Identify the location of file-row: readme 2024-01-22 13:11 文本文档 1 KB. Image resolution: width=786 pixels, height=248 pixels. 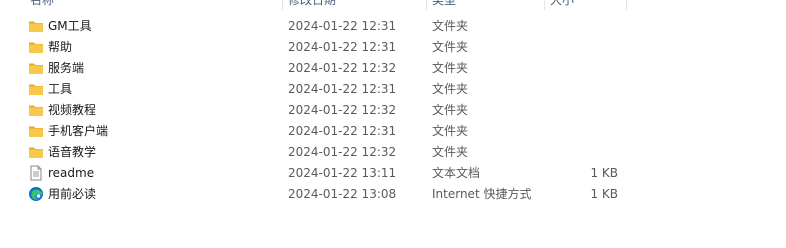
(393, 173).